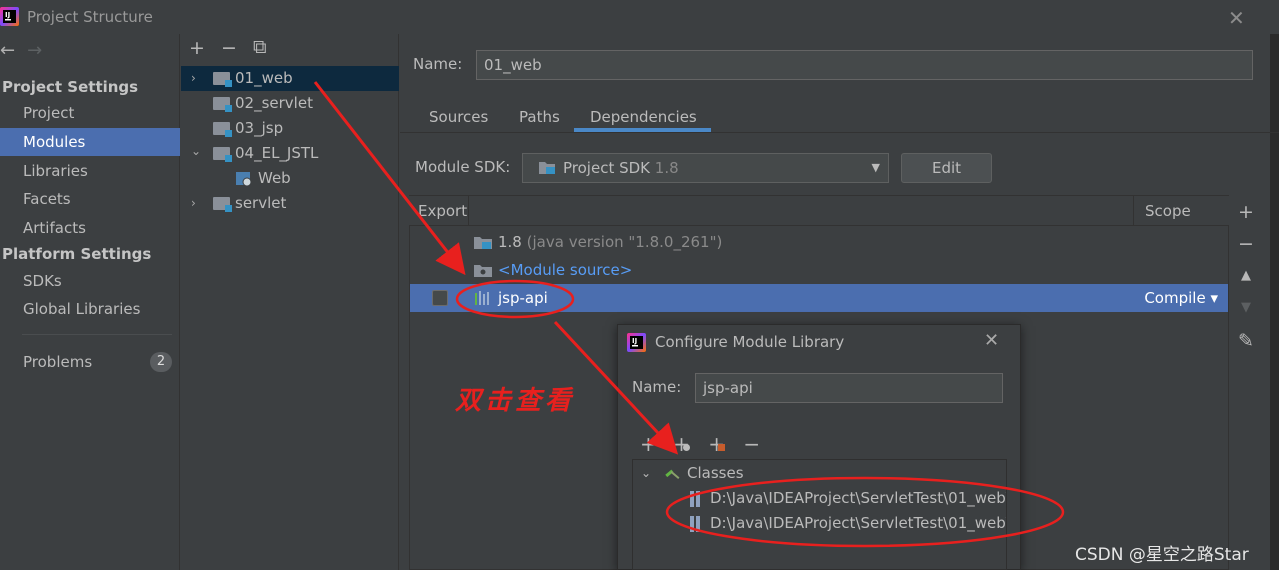 The width and height of the screenshot is (1279, 570). What do you see at coordinates (666, 168) in the screenshot?
I see `sdk-version: 1.8` at bounding box center [666, 168].